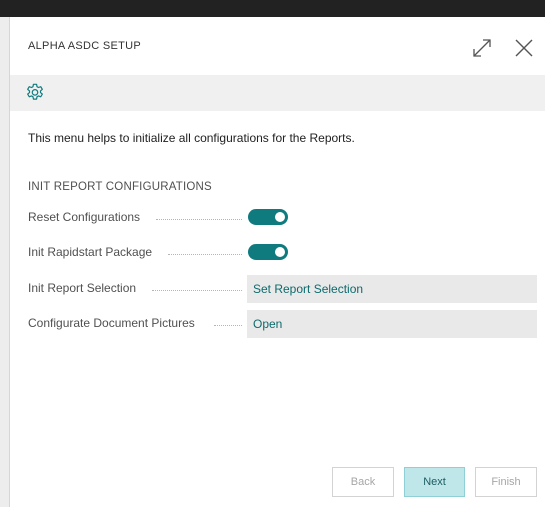  I want to click on close-icon, so click(524, 48).